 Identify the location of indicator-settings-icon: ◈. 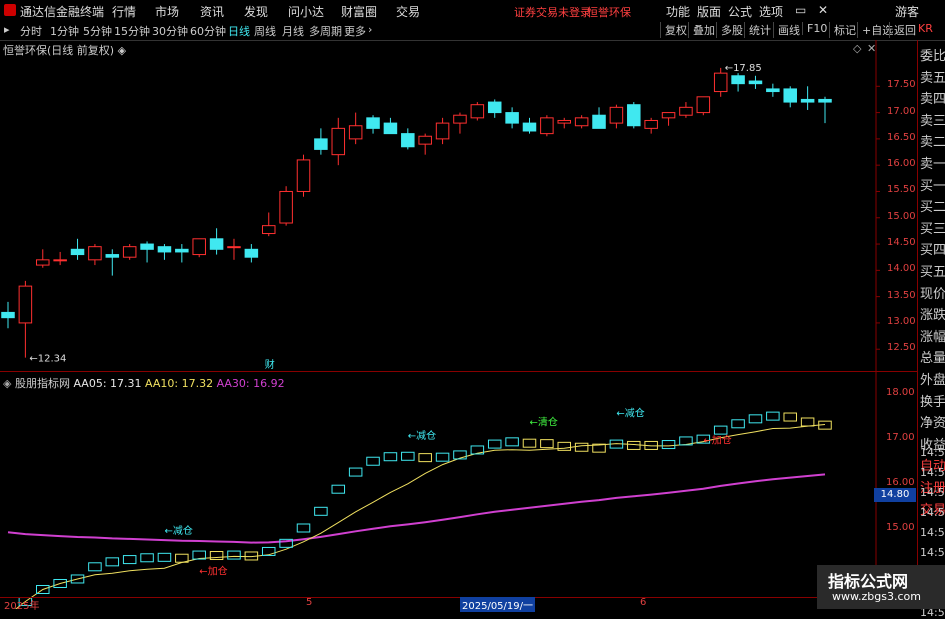
(7, 383).